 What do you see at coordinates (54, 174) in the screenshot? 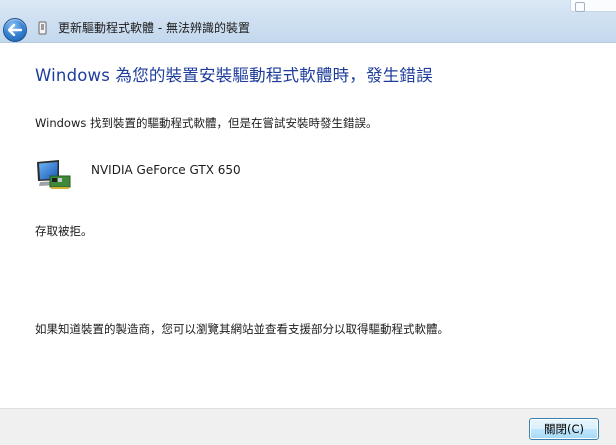
I see `monitor-graphics-card-icon` at bounding box center [54, 174].